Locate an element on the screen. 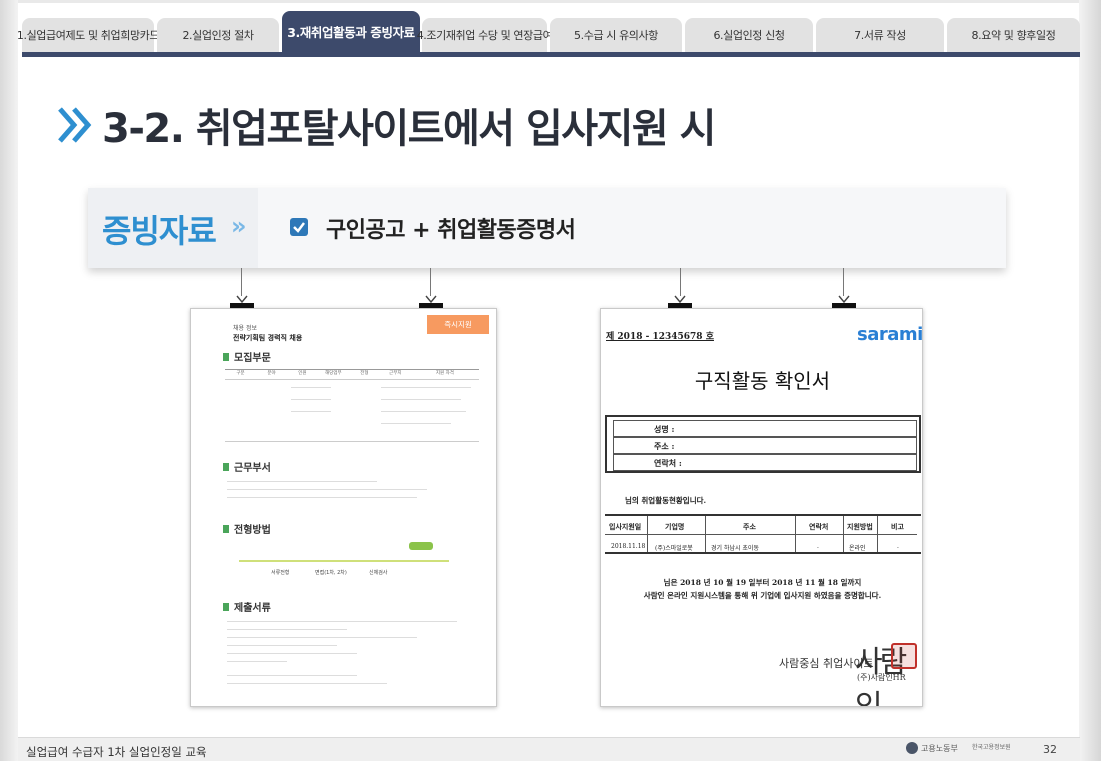  posting-header: 채용 정보 is located at coordinates (245, 328).